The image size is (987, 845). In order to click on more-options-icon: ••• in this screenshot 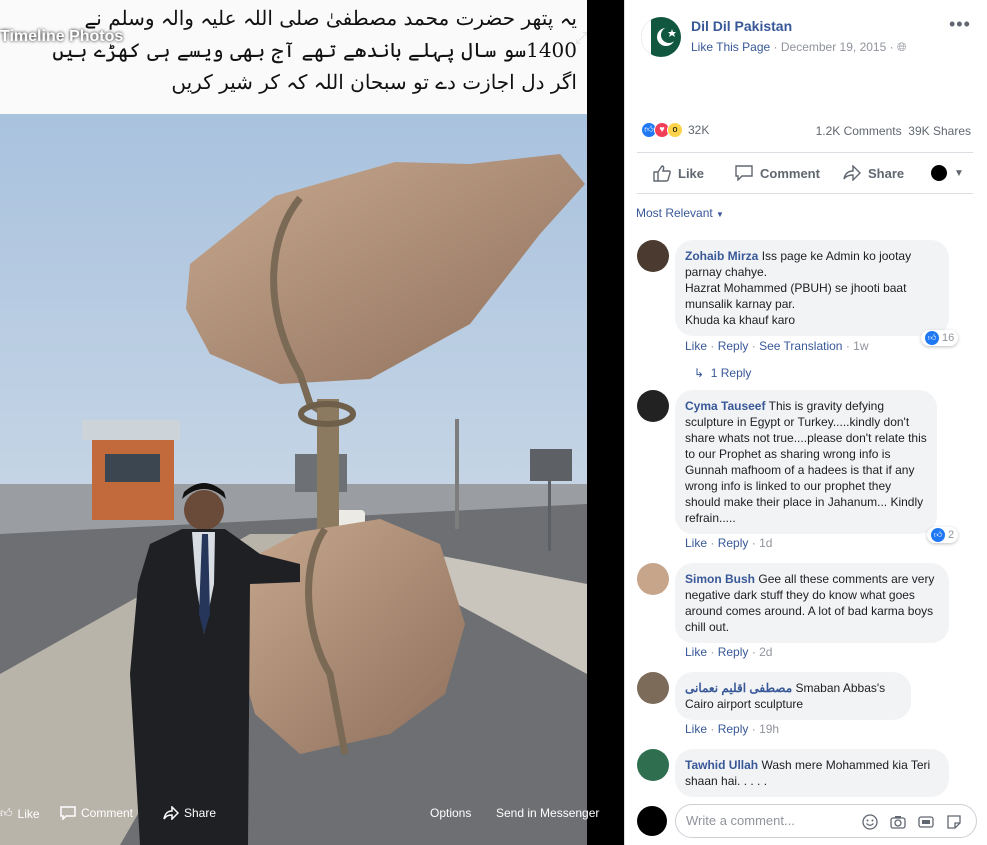, I will do `click(960, 24)`.